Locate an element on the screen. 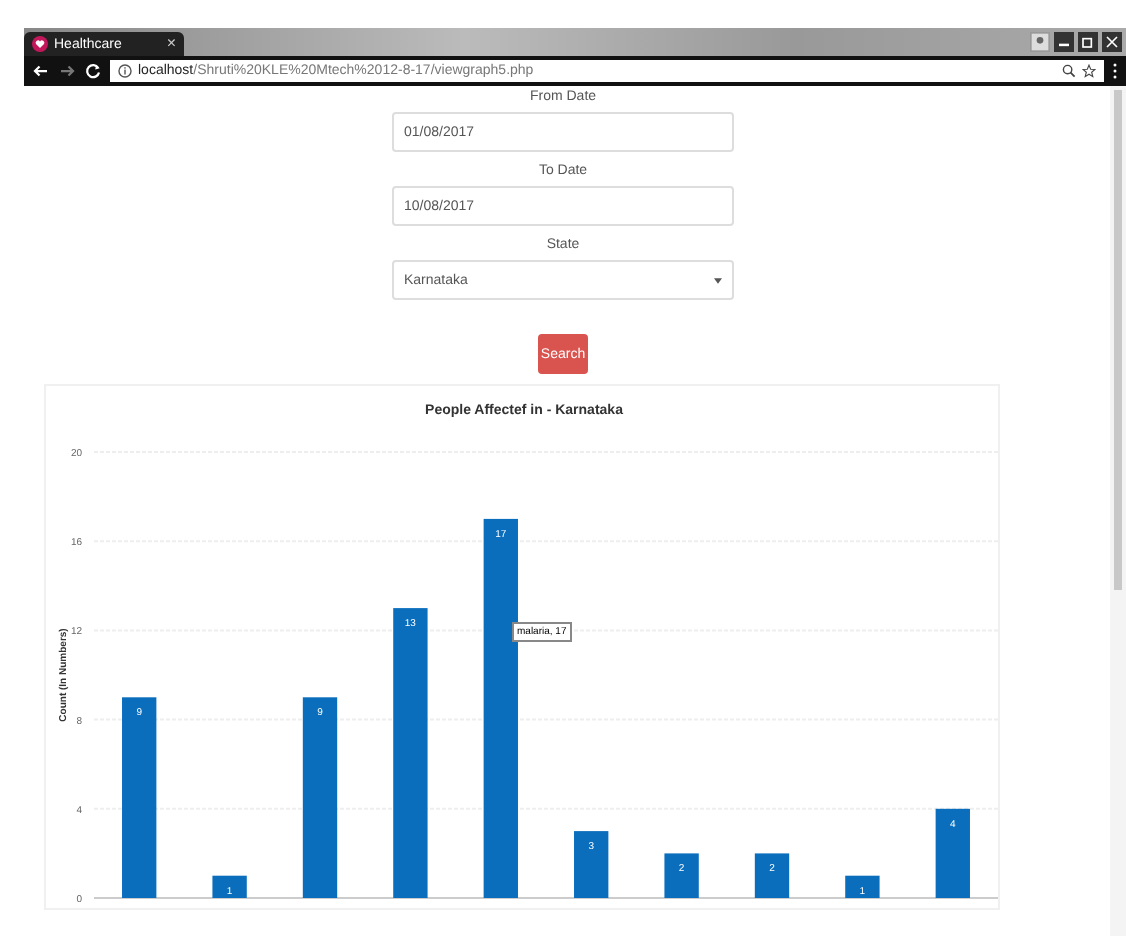 Image resolution: width=1126 pixels, height=936 pixels. heart-icon is located at coordinates (40, 44).